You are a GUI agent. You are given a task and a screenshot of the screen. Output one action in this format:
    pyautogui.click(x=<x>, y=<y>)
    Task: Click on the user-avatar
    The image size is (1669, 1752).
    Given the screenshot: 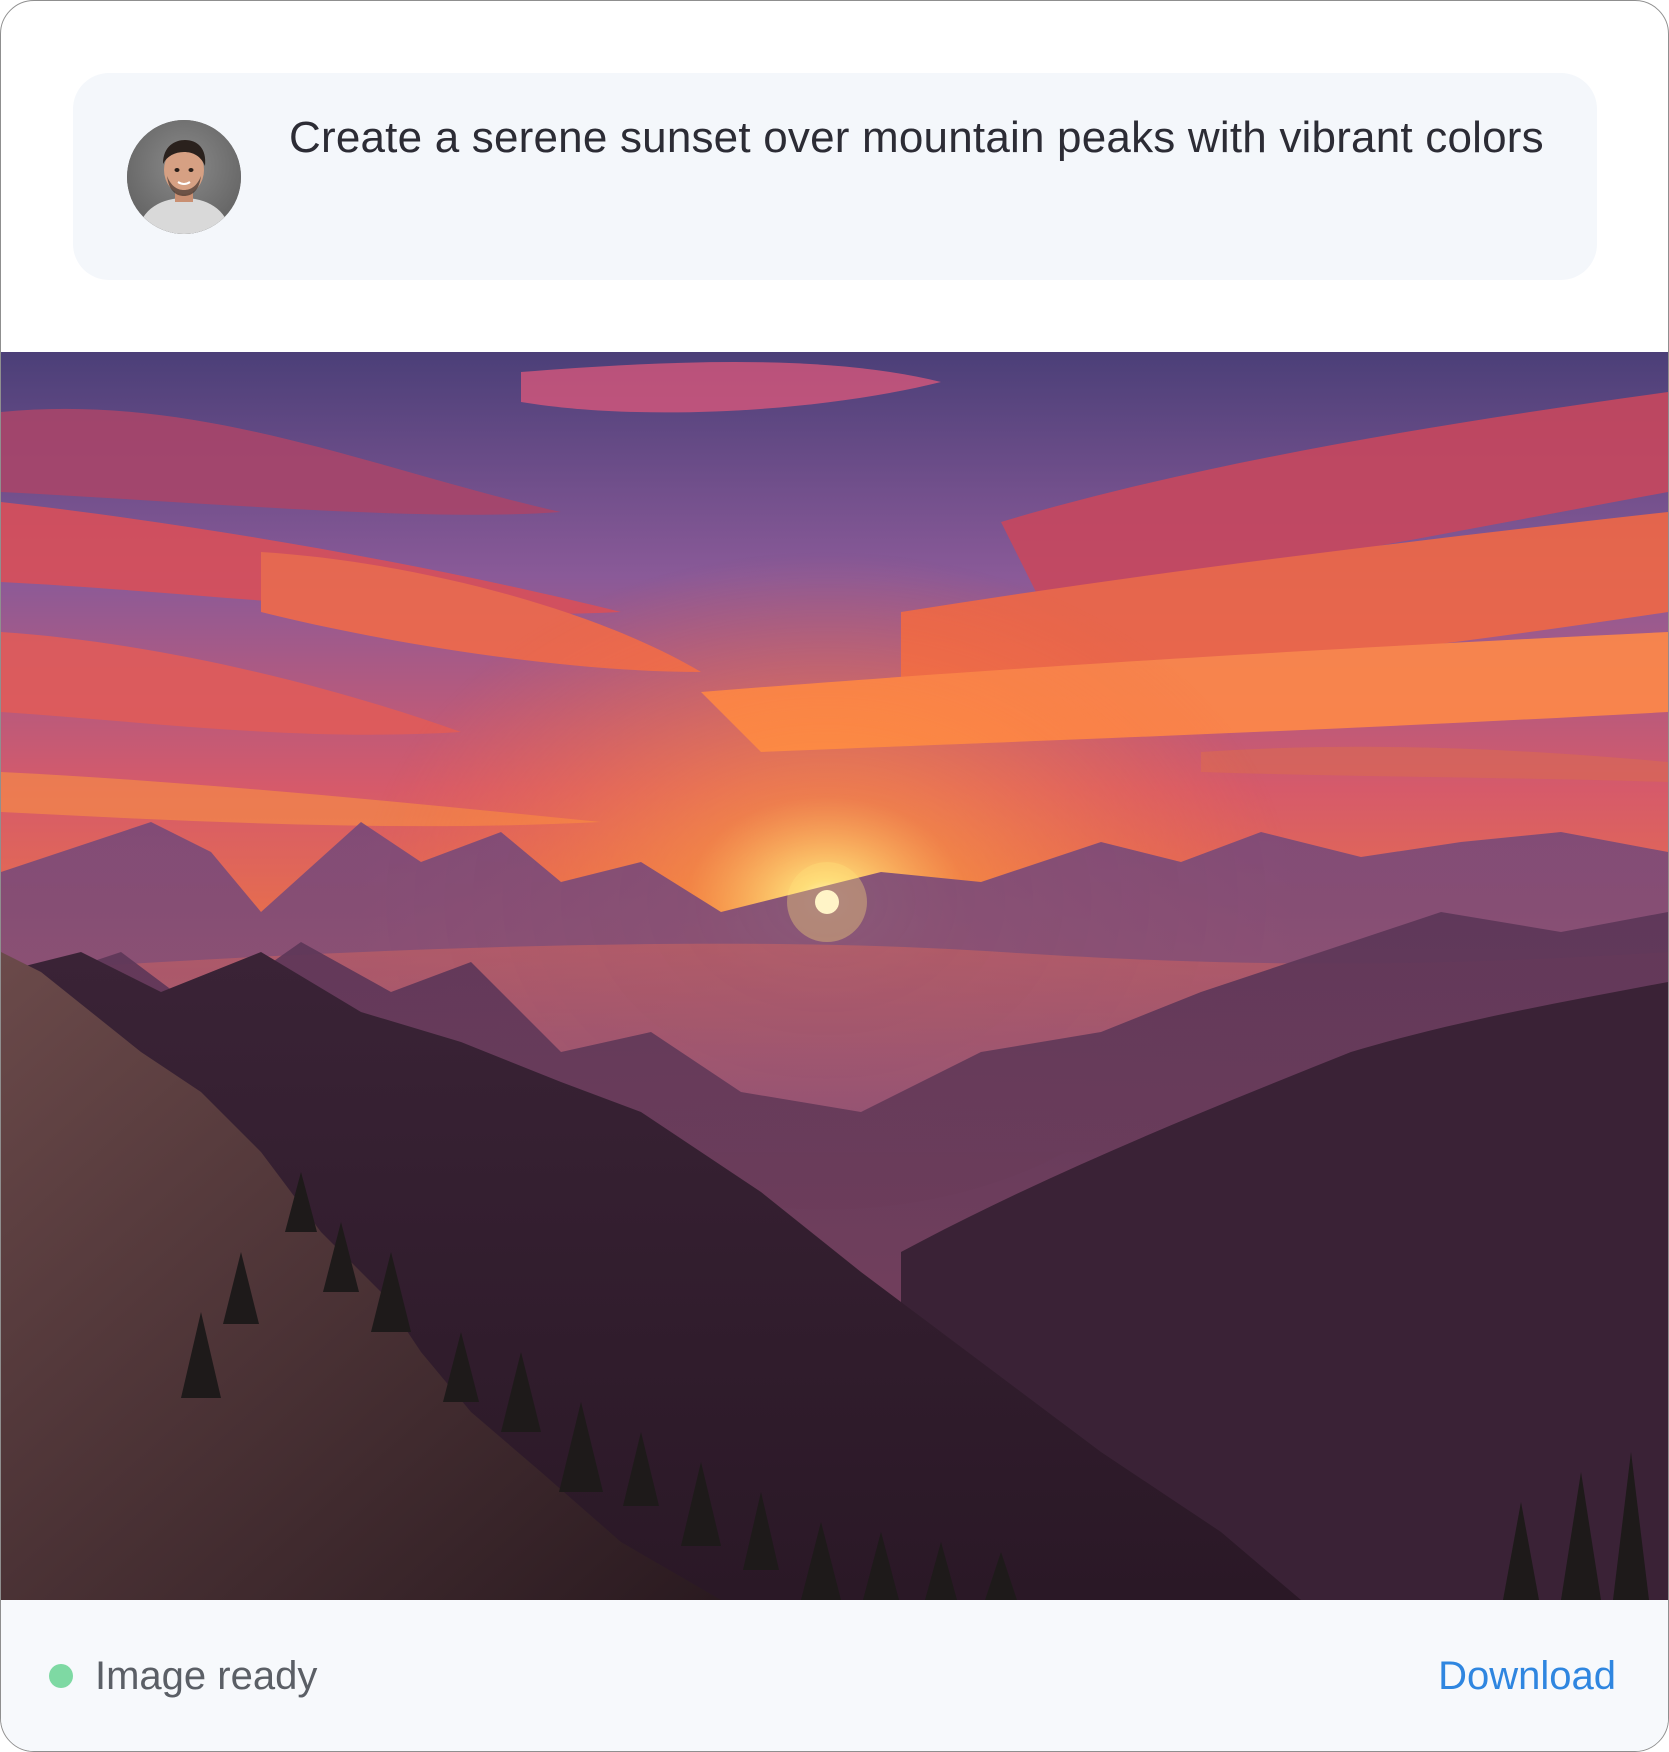 What is the action you would take?
    pyautogui.click(x=184, y=177)
    